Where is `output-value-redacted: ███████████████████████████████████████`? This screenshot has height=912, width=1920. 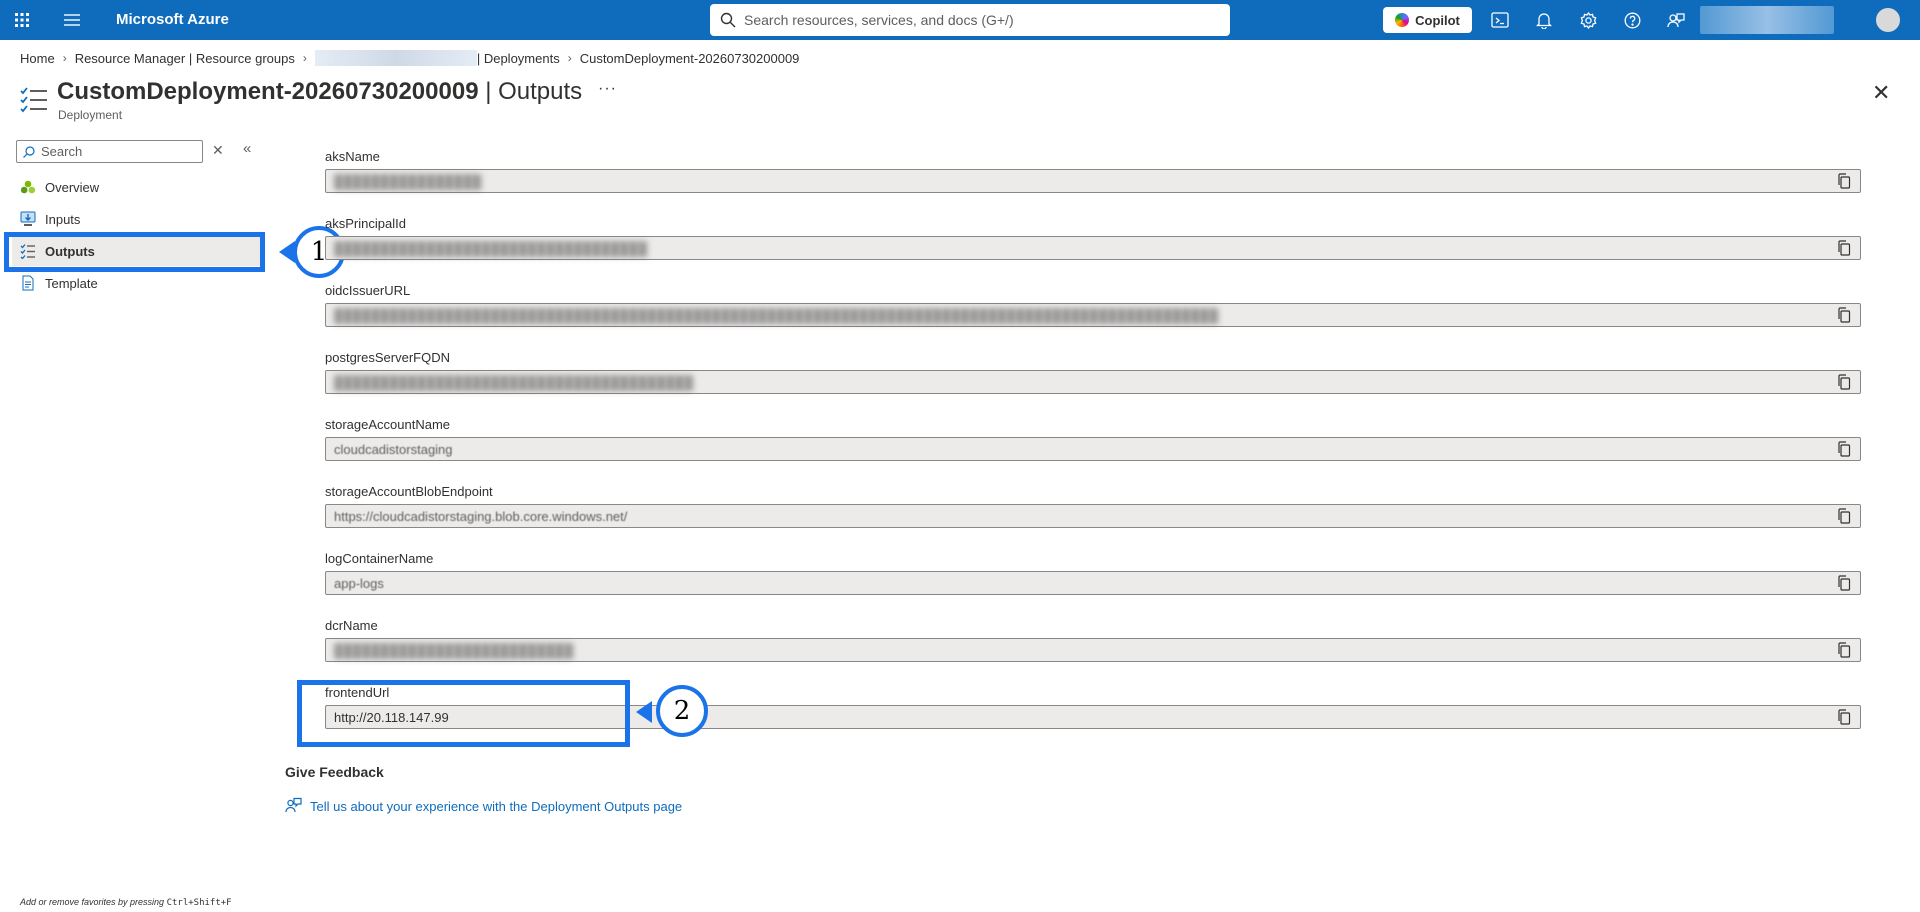
output-value-redacted: ███████████████████████████████████████ is located at coordinates (514, 382).